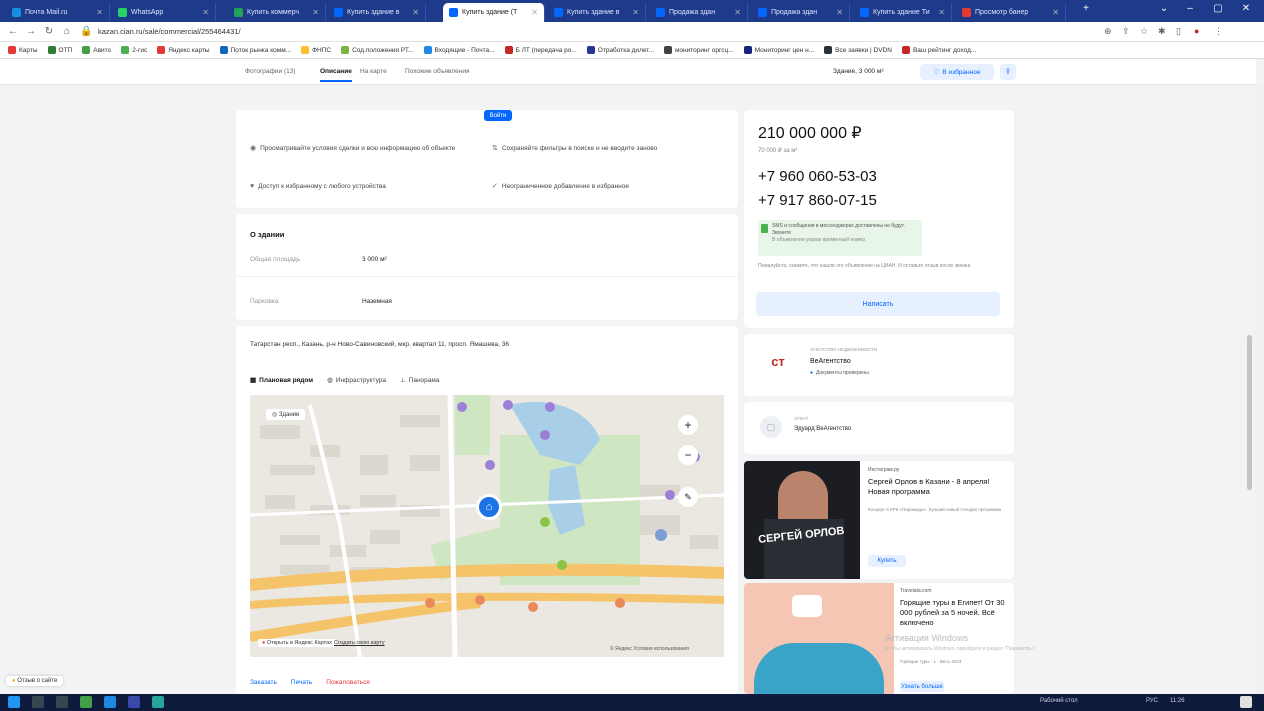 Image resolution: width=1264 pixels, height=711 pixels. Describe the element at coordinates (1164, 8) in the screenshot. I see `chevron-down-icon: ⌄` at that location.